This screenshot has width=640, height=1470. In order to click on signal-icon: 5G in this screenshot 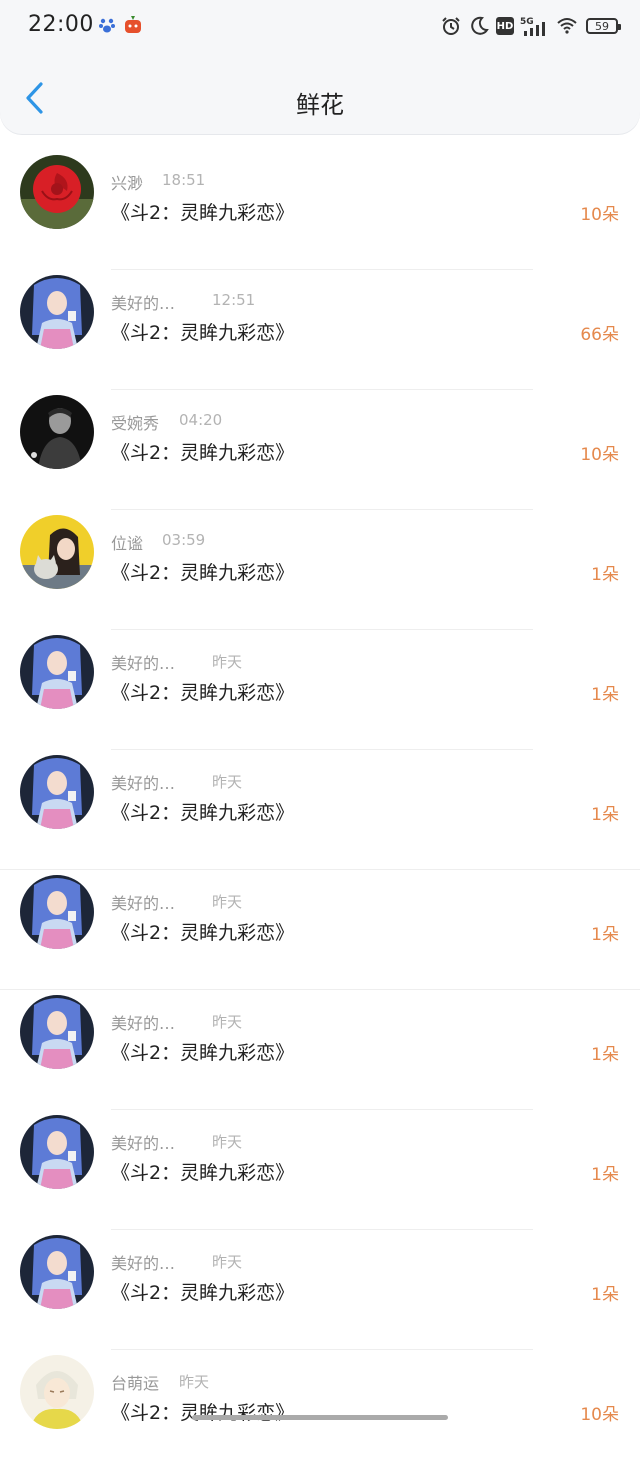, I will do `click(532, 26)`.